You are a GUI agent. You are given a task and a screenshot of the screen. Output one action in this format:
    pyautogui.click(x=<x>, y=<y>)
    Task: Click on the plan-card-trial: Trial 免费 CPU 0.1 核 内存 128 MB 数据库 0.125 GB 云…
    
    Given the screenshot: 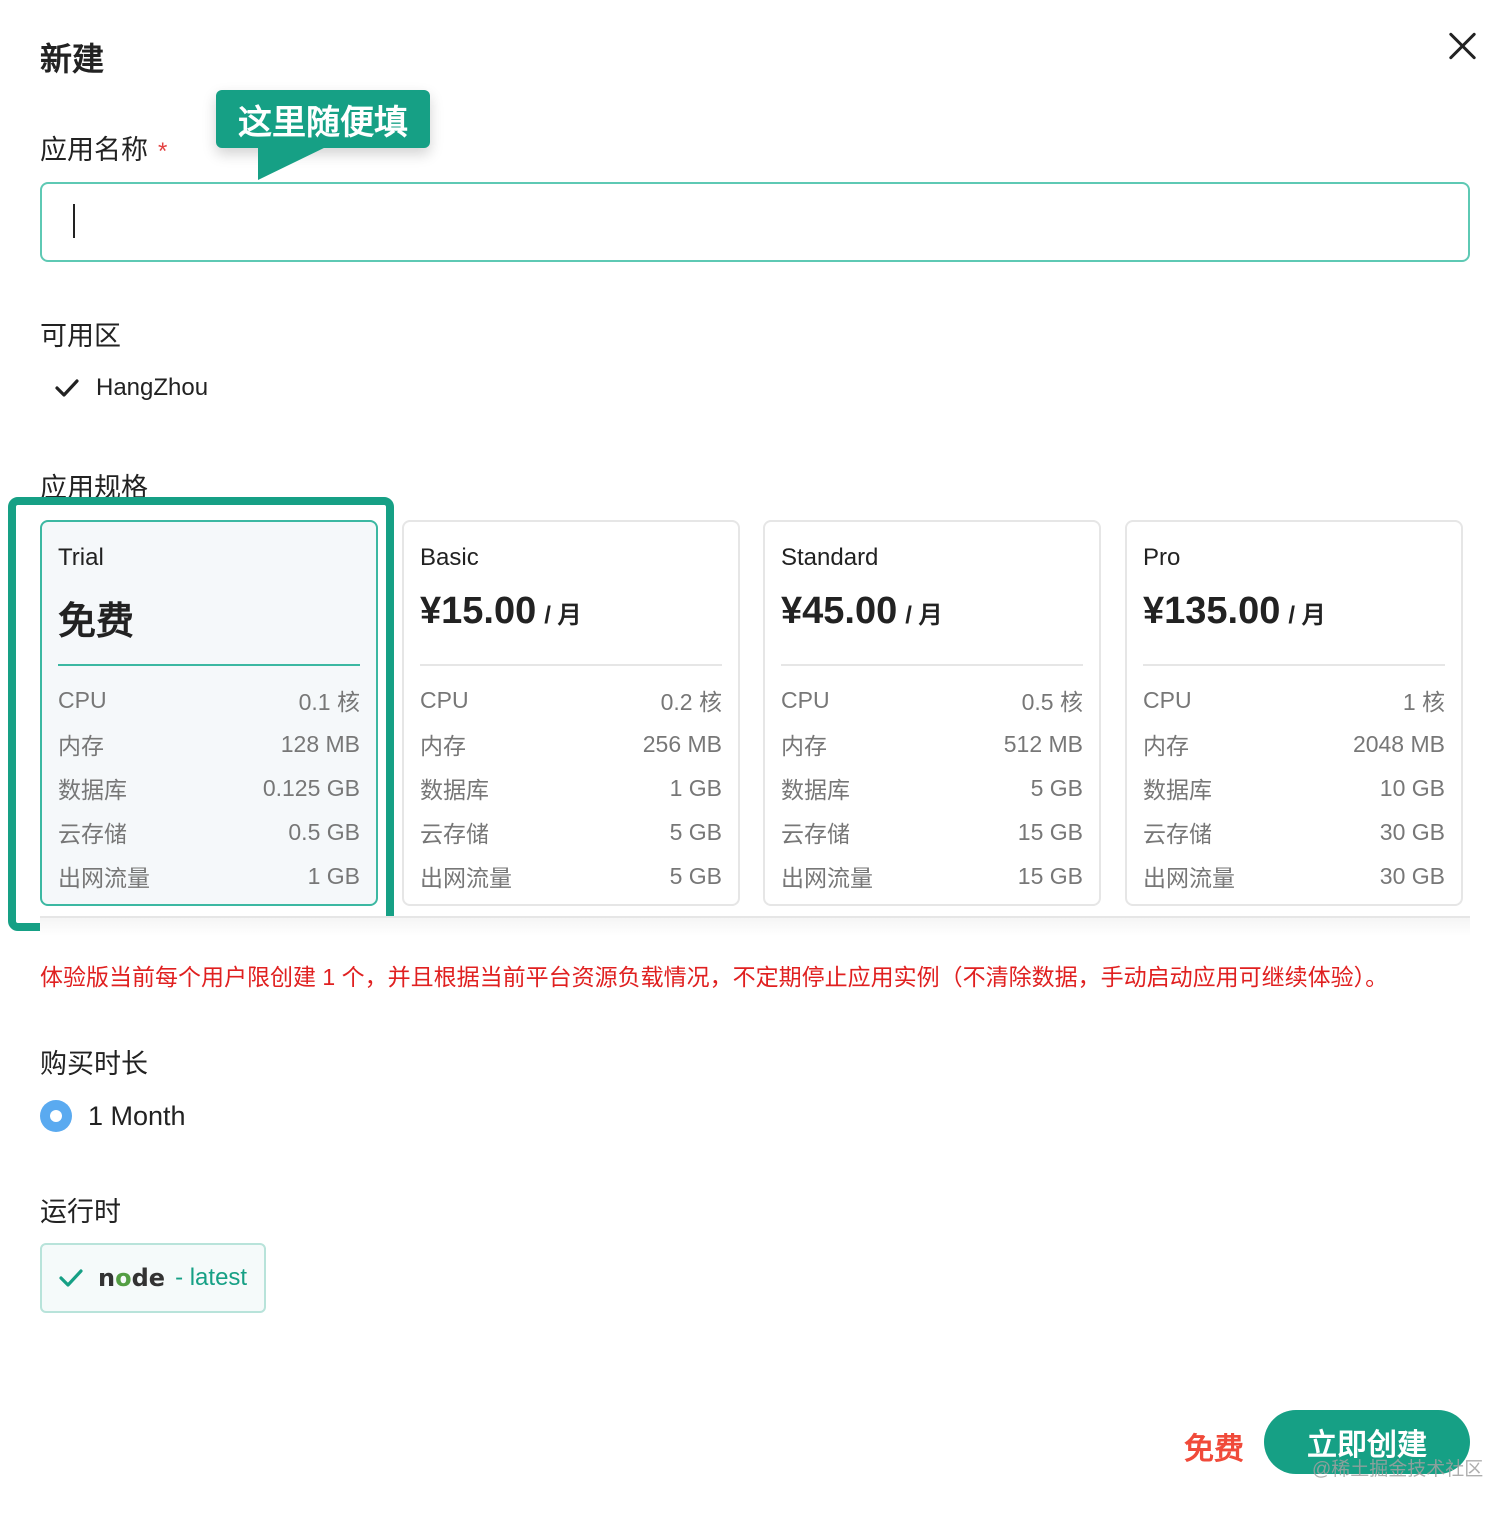 What is the action you would take?
    pyautogui.click(x=209, y=713)
    